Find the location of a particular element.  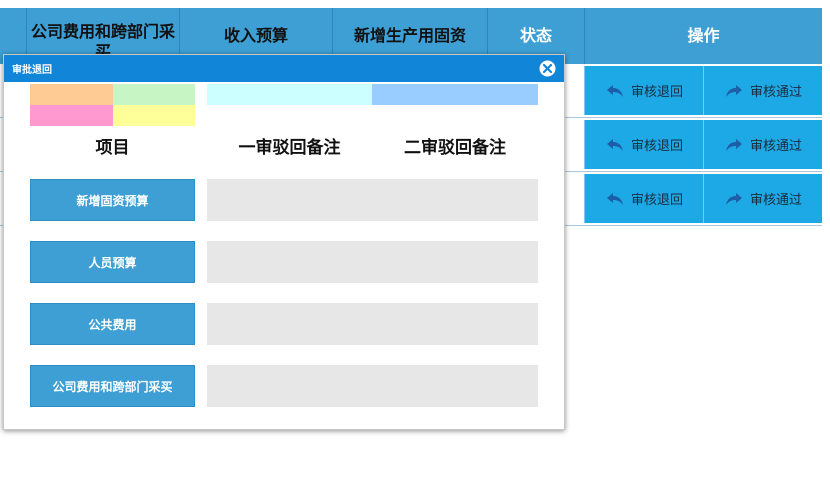

color-swatch-pink is located at coordinates (71, 115).